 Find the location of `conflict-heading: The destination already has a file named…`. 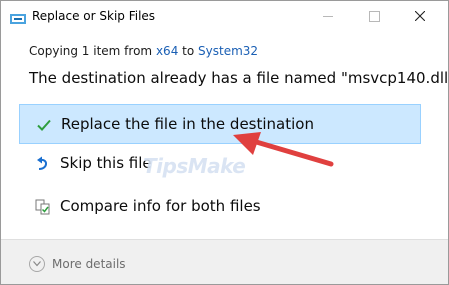

conflict-heading: The destination already has a file named… is located at coordinates (239, 78).